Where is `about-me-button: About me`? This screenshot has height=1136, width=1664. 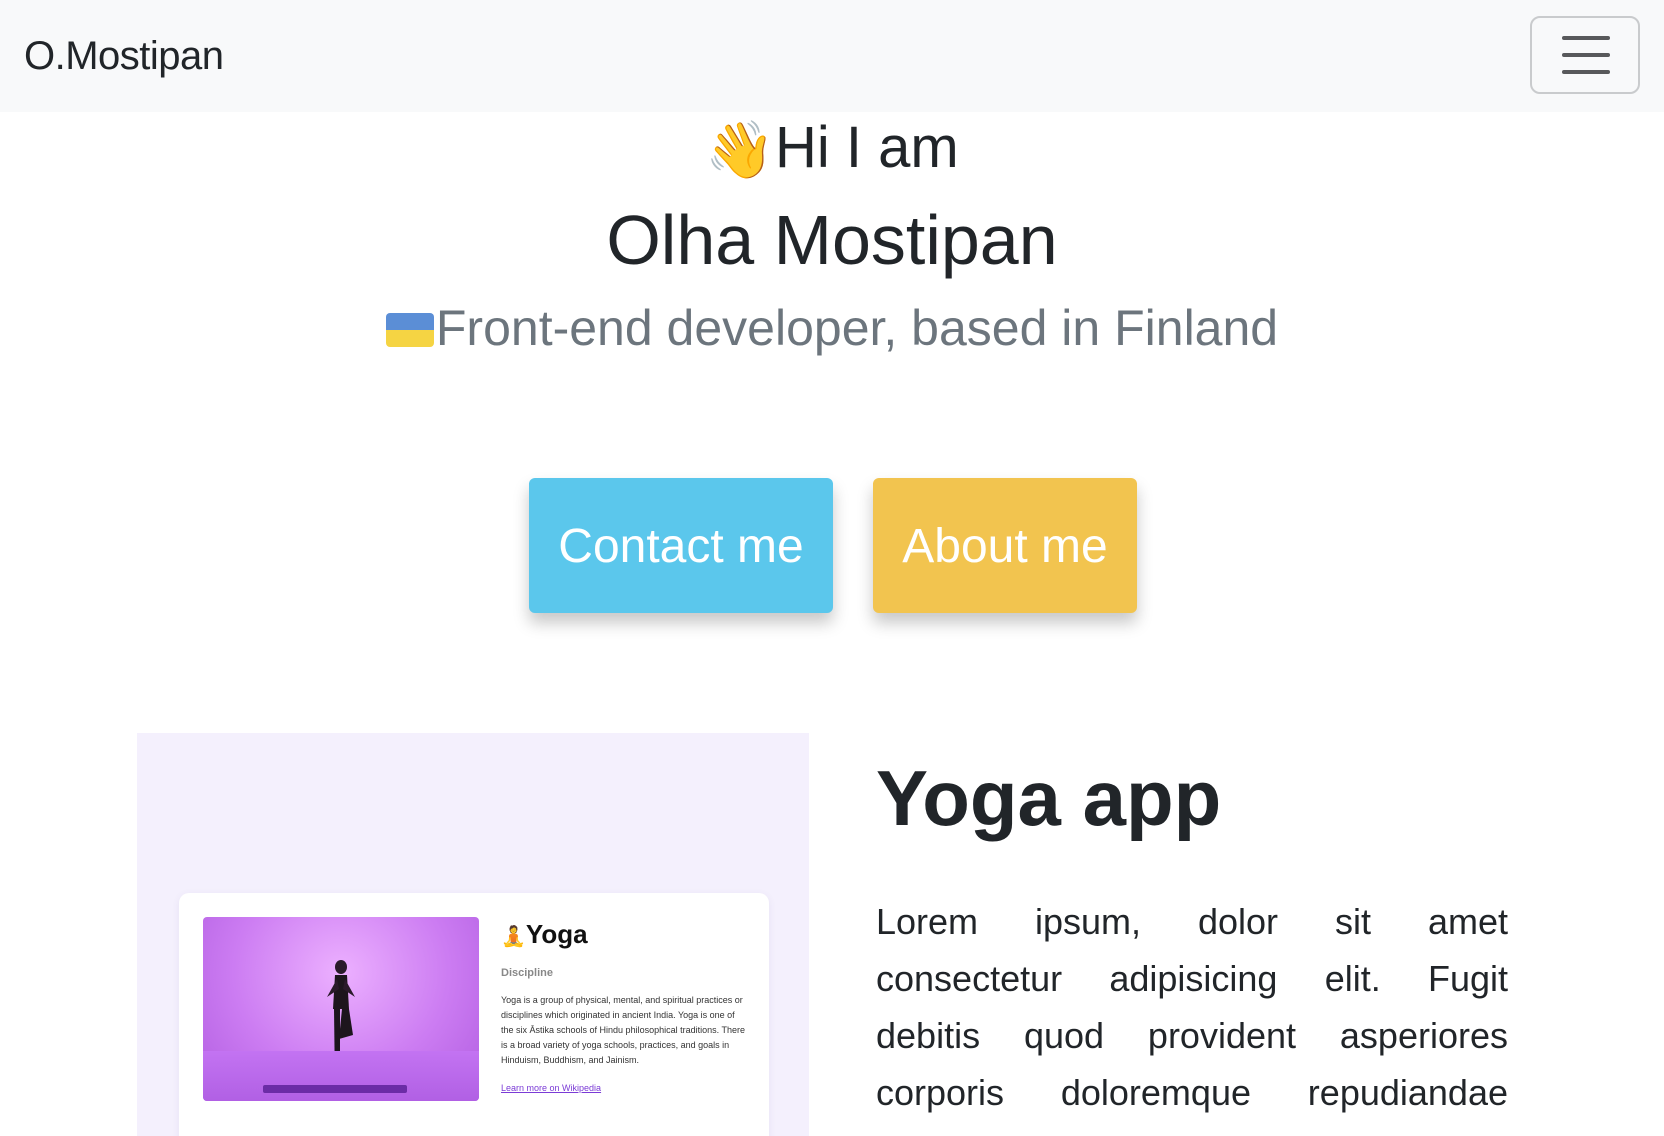 about-me-button: About me is located at coordinates (1005, 545).